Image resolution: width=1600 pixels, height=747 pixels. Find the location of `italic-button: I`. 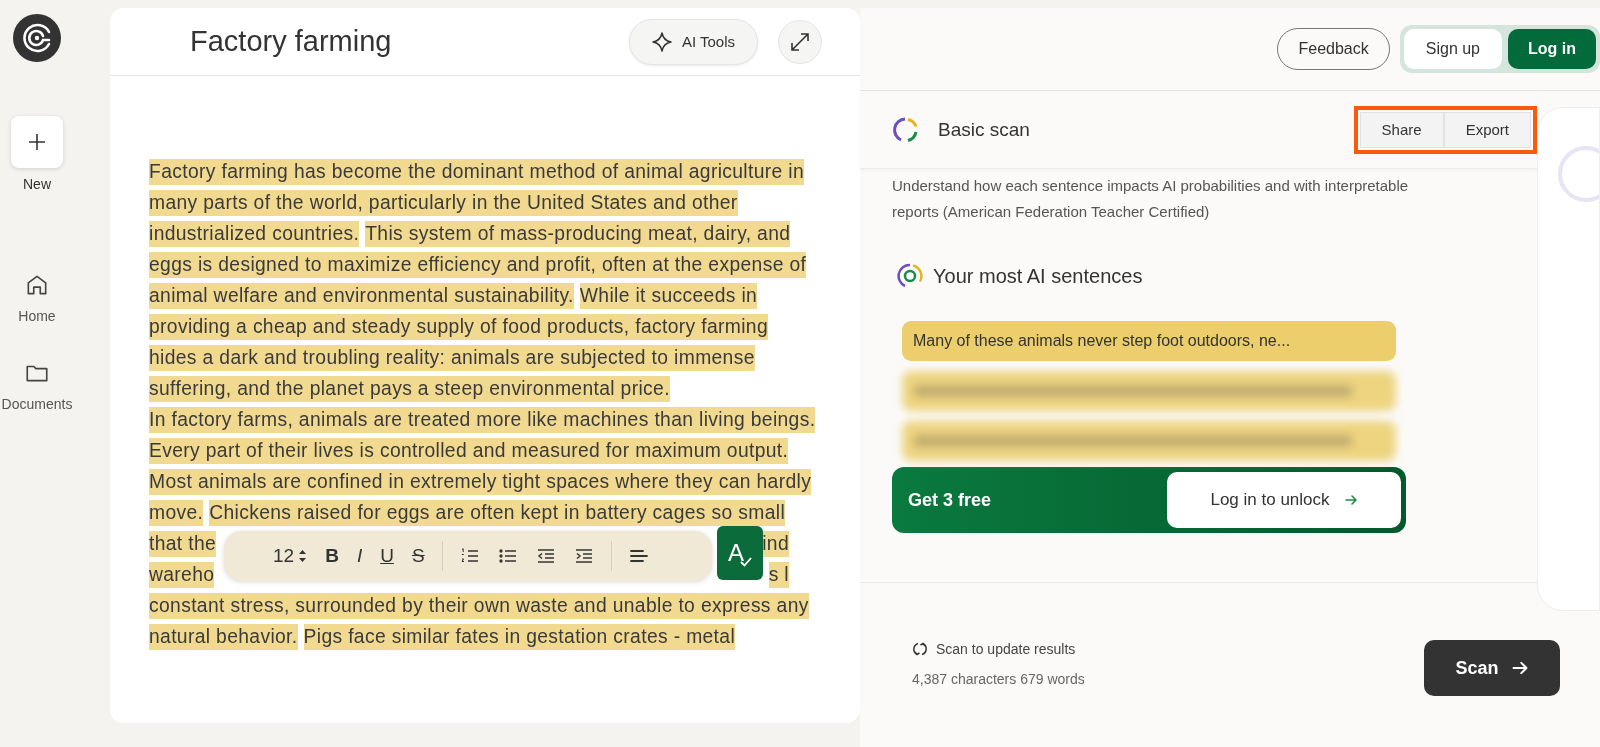

italic-button: I is located at coordinates (359, 556).